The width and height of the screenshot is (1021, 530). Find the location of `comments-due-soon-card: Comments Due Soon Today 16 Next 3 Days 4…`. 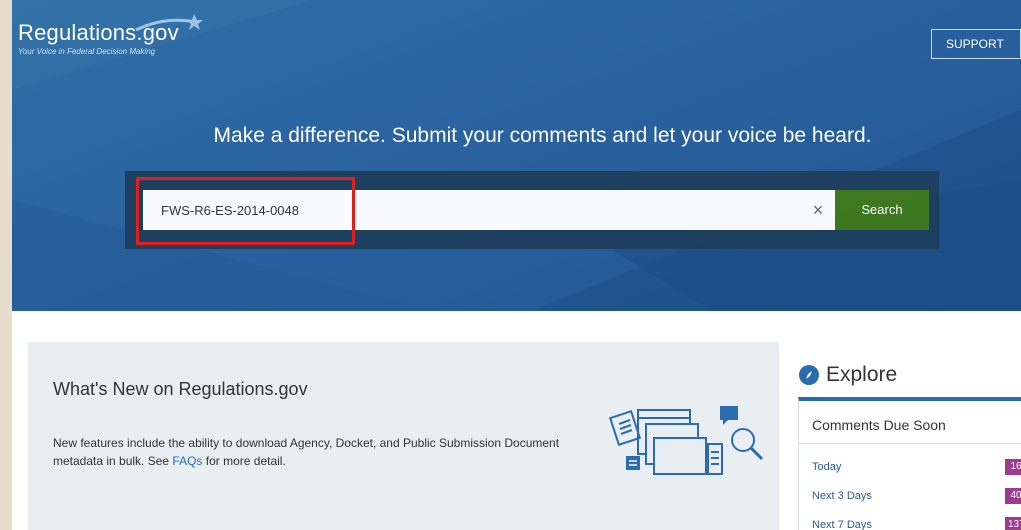

comments-due-soon-card: Comments Due Soon Today 16 Next 3 Days 4… is located at coordinates (909, 463).